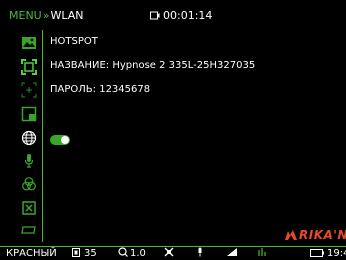  What do you see at coordinates (31, 253) in the screenshot?
I see `palette-mode: КРАСНЫЙ` at bounding box center [31, 253].